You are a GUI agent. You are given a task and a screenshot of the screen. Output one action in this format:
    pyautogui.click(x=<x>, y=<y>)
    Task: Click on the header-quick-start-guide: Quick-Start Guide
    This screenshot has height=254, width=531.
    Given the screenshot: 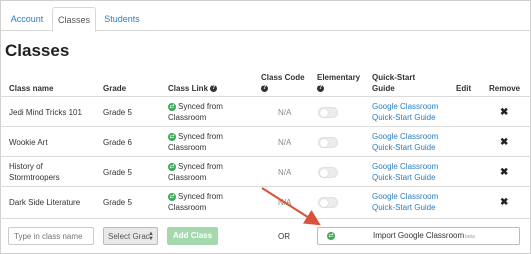 What is the action you would take?
    pyautogui.click(x=393, y=83)
    